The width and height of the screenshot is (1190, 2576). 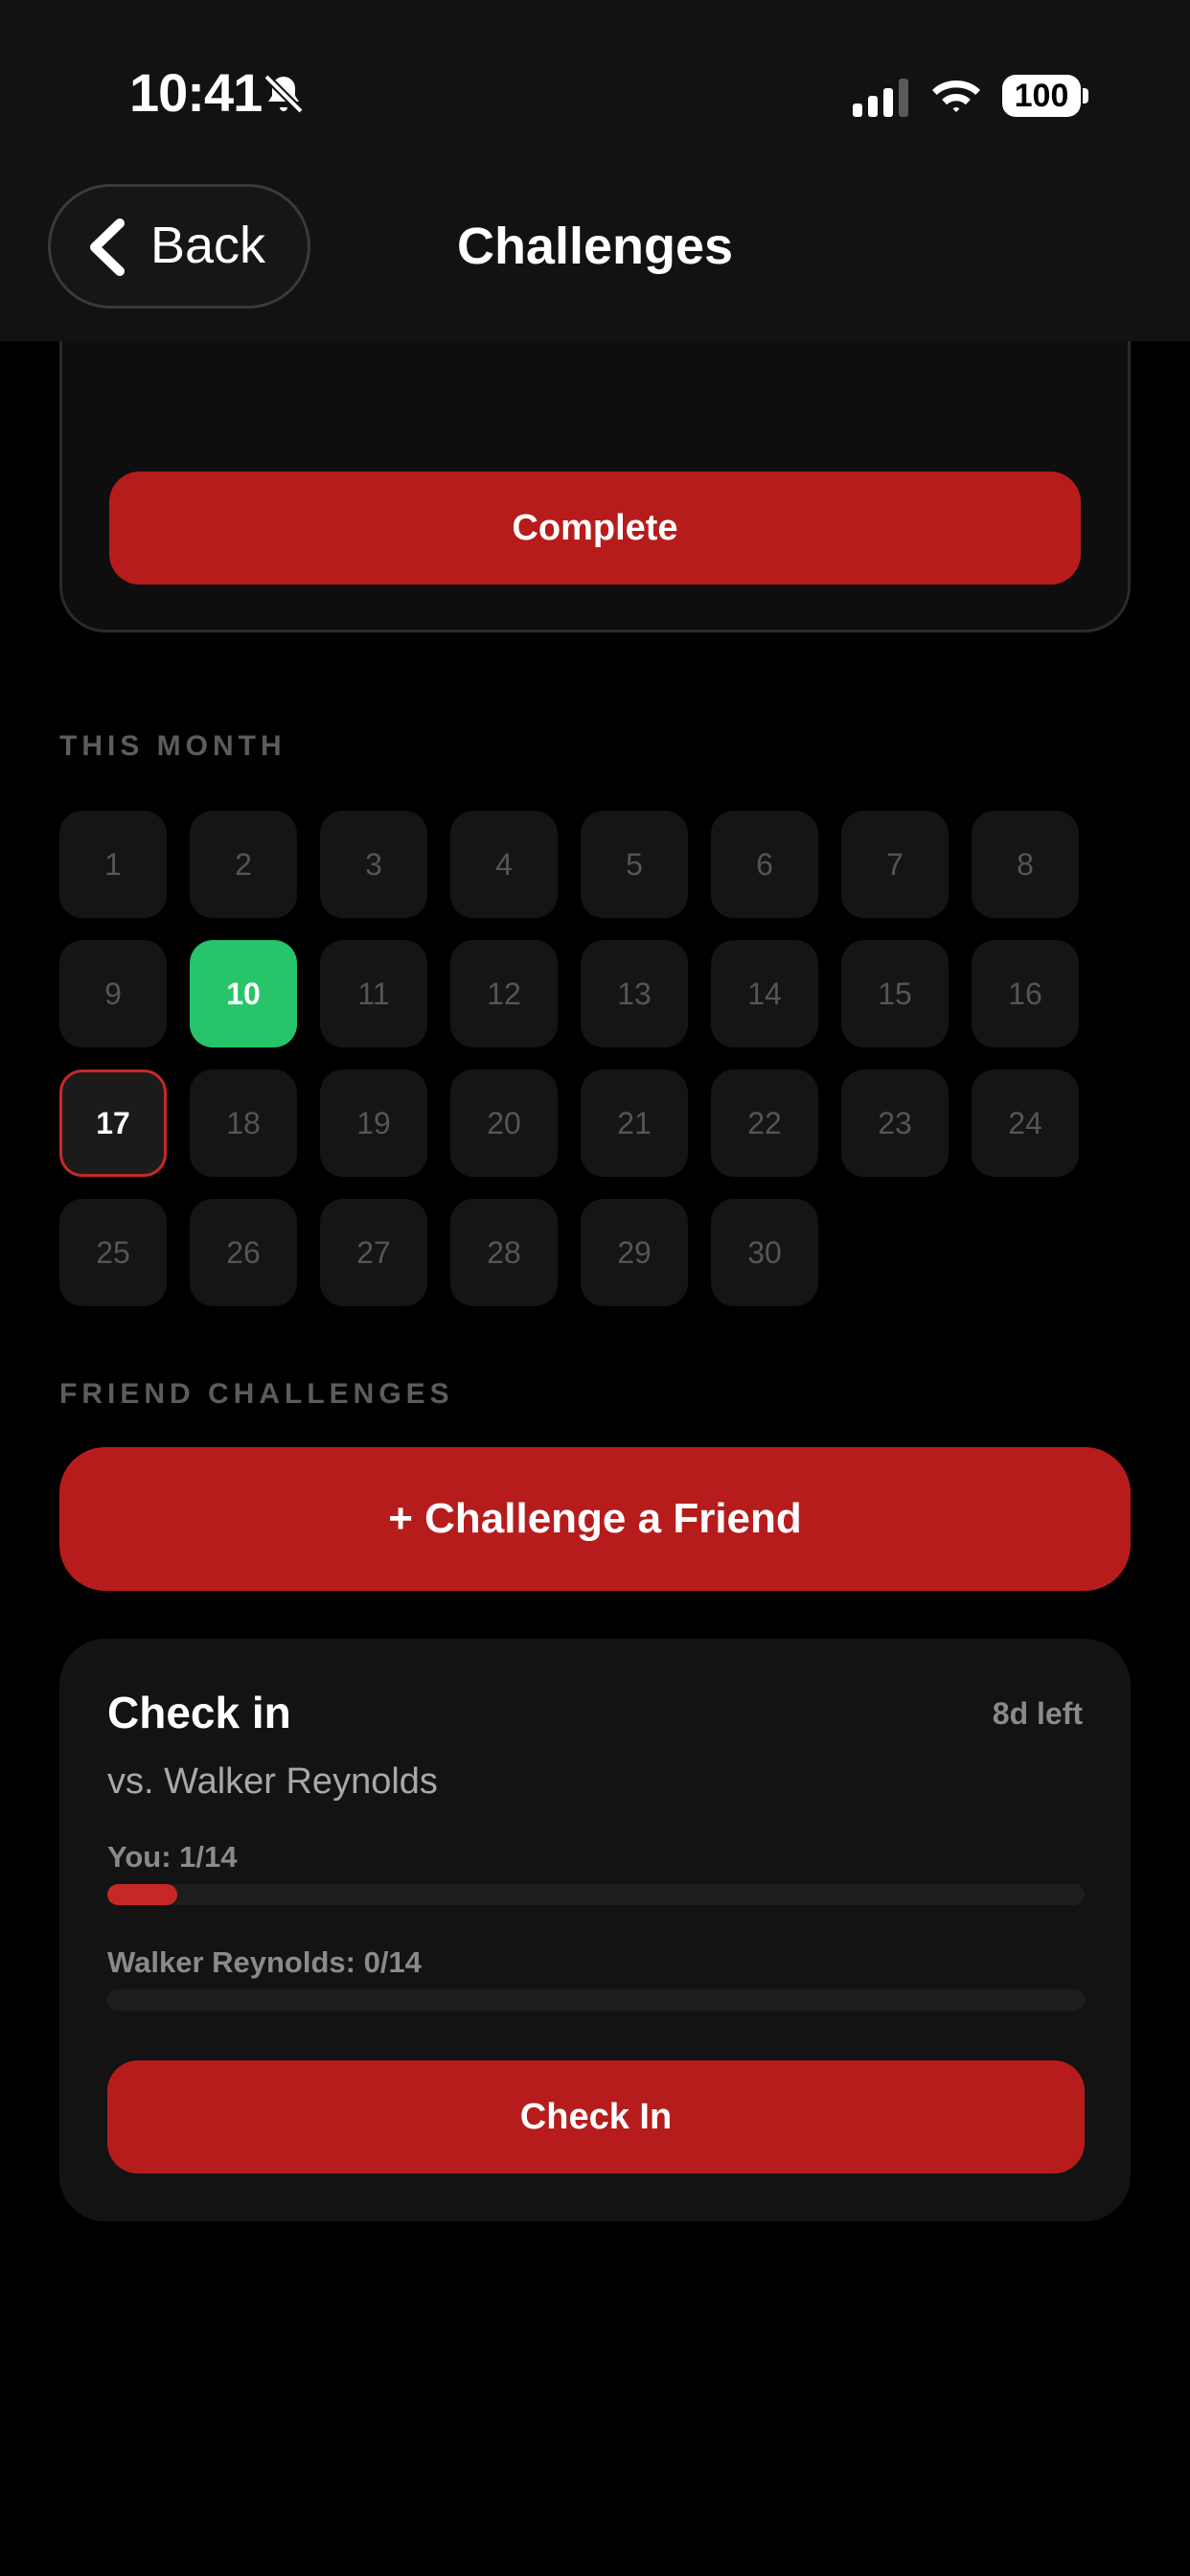 I want to click on status-time: 10:41, so click(x=196, y=92).